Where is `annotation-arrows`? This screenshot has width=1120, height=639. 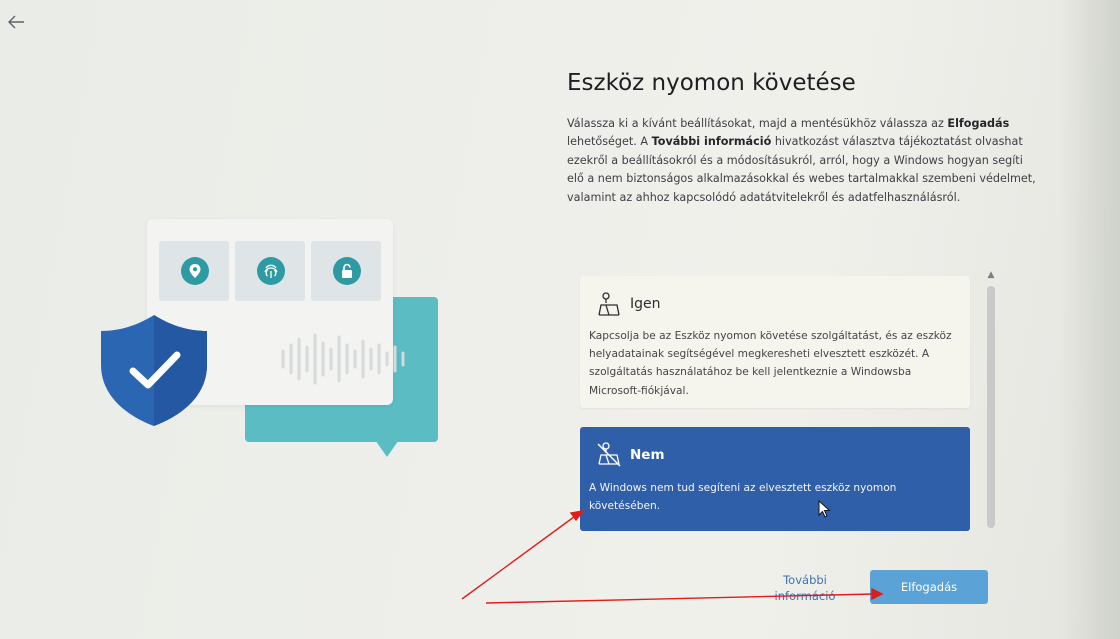 annotation-arrows is located at coordinates (672, 557).